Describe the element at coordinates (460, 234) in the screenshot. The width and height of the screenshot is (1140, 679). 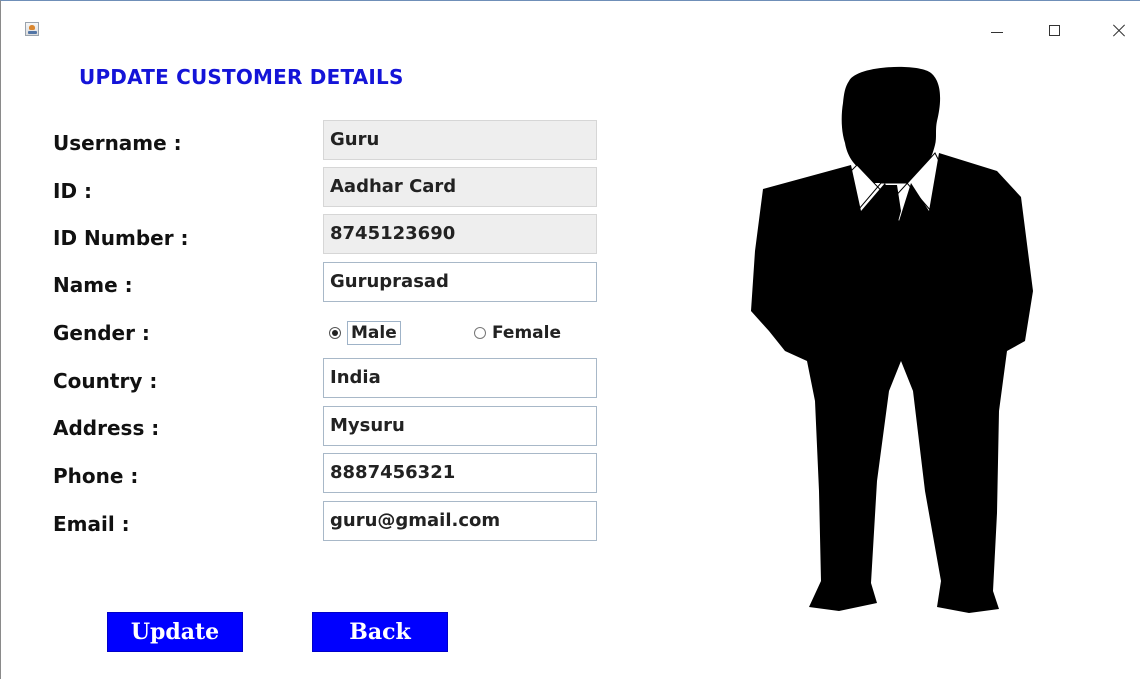
I see `id-number-field: 8745123690` at that location.